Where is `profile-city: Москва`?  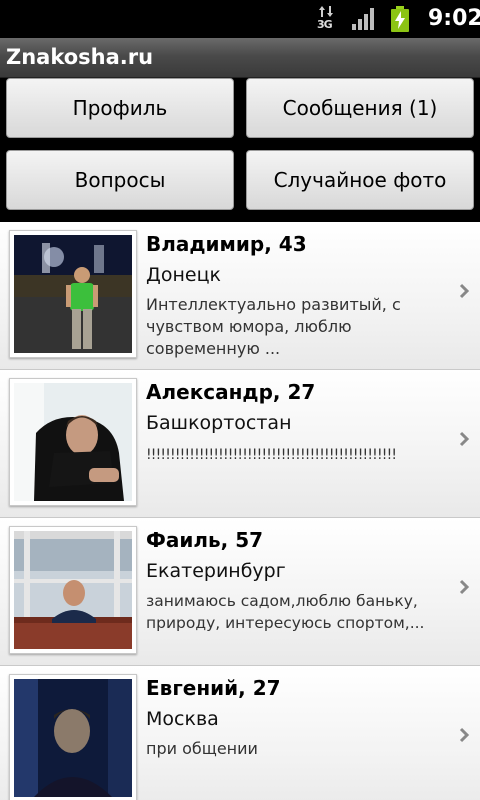
profile-city: Москва is located at coordinates (182, 719).